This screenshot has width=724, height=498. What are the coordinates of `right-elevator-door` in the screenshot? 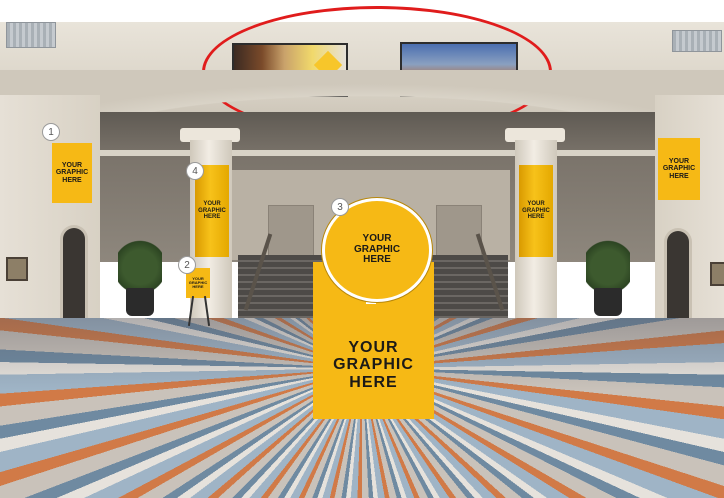 It's located at (678, 275).